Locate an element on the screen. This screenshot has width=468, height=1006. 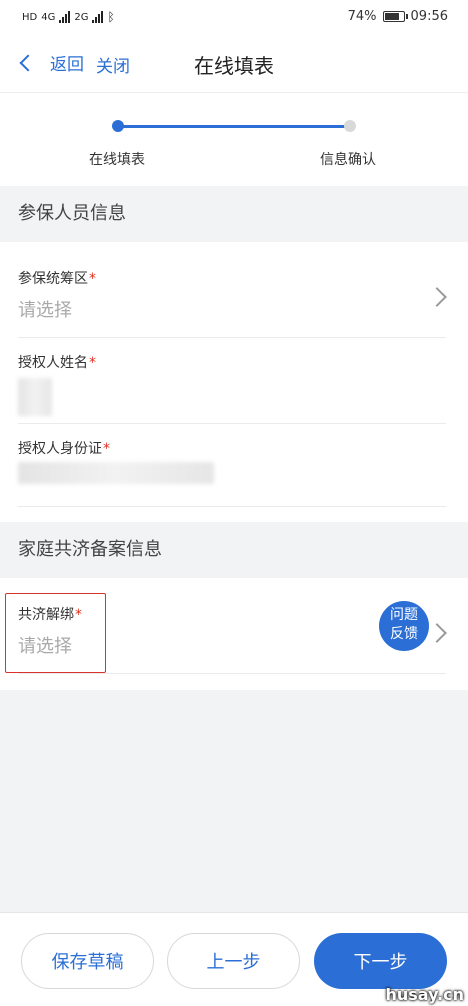
progress-stepper: 在线填表 信息确认 is located at coordinates (234, 139).